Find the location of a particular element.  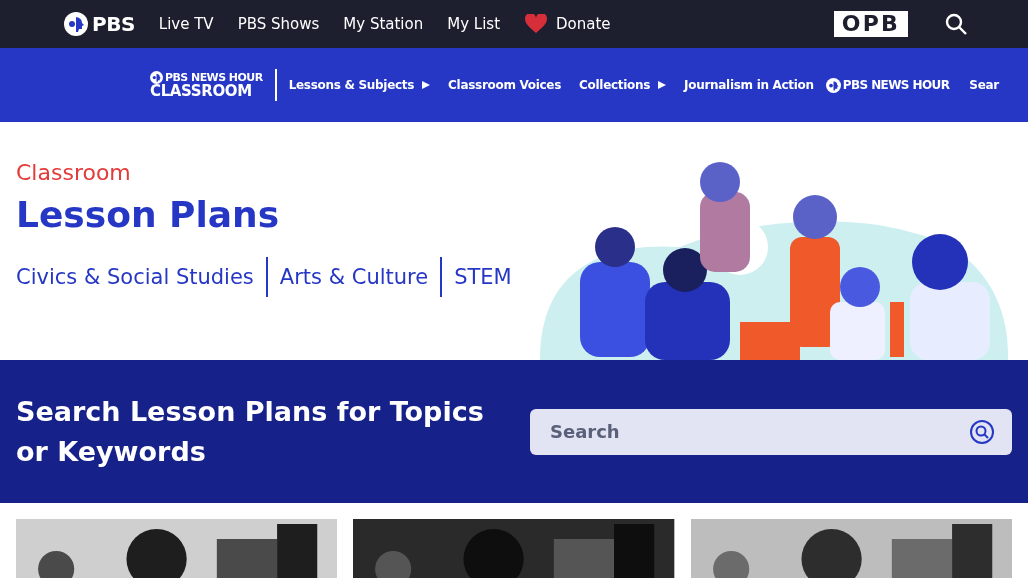

pbs-logo: PBS is located at coordinates (113, 24).